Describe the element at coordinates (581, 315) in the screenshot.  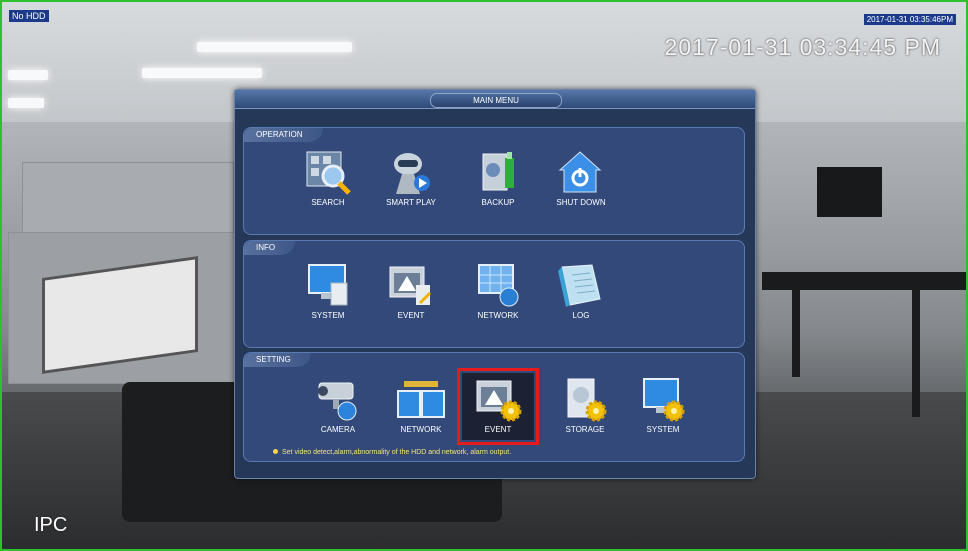
I see `menu-item-label: LOG` at that location.